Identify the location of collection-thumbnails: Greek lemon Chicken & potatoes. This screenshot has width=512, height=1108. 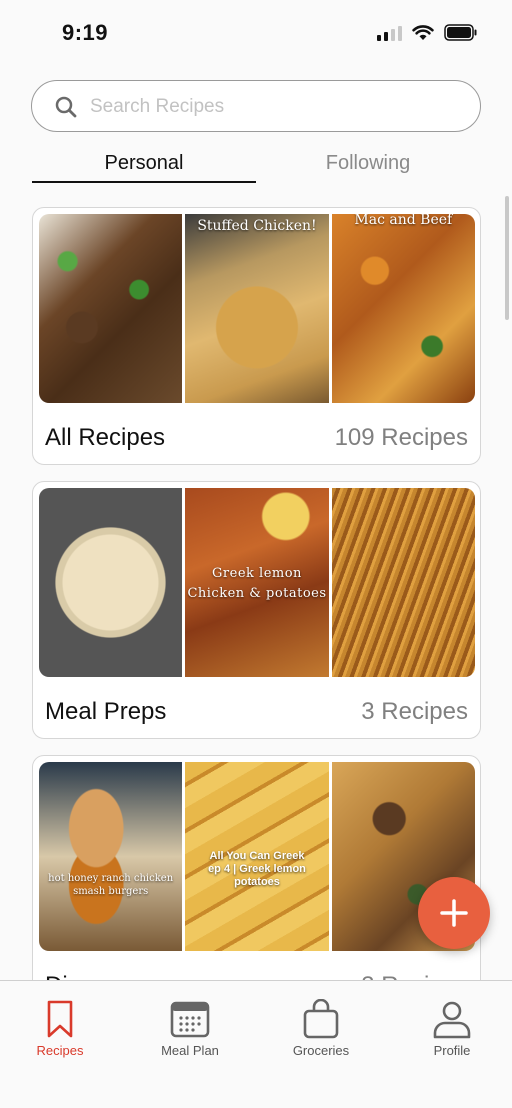
(257, 582).